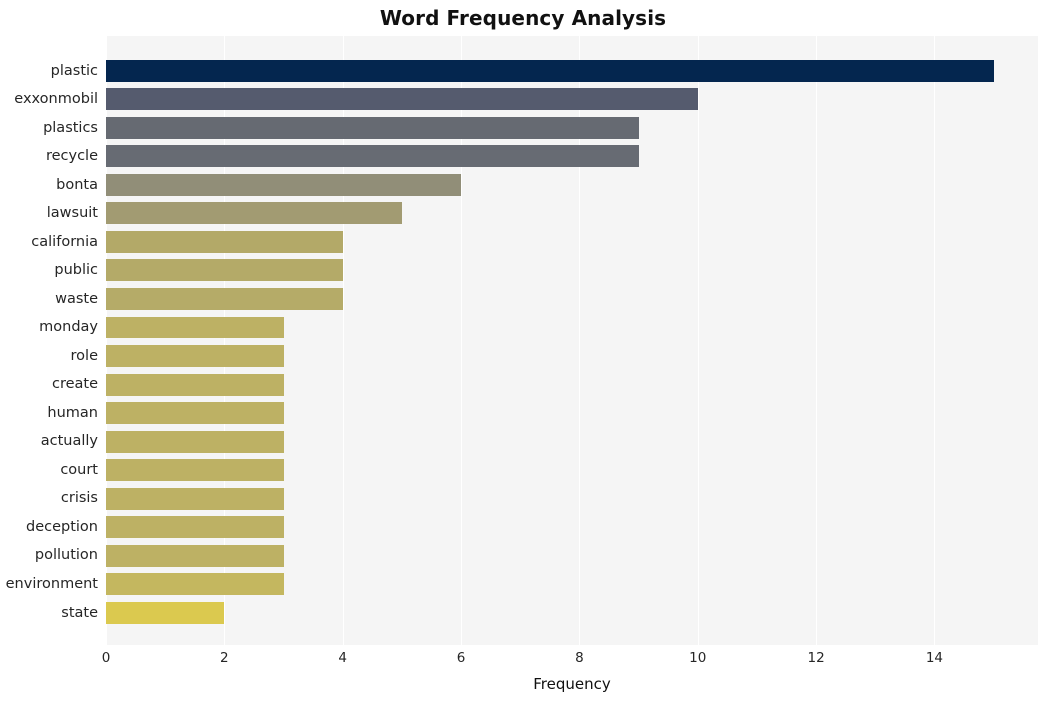  I want to click on y-axis-label-monday: monday, so click(68, 327).